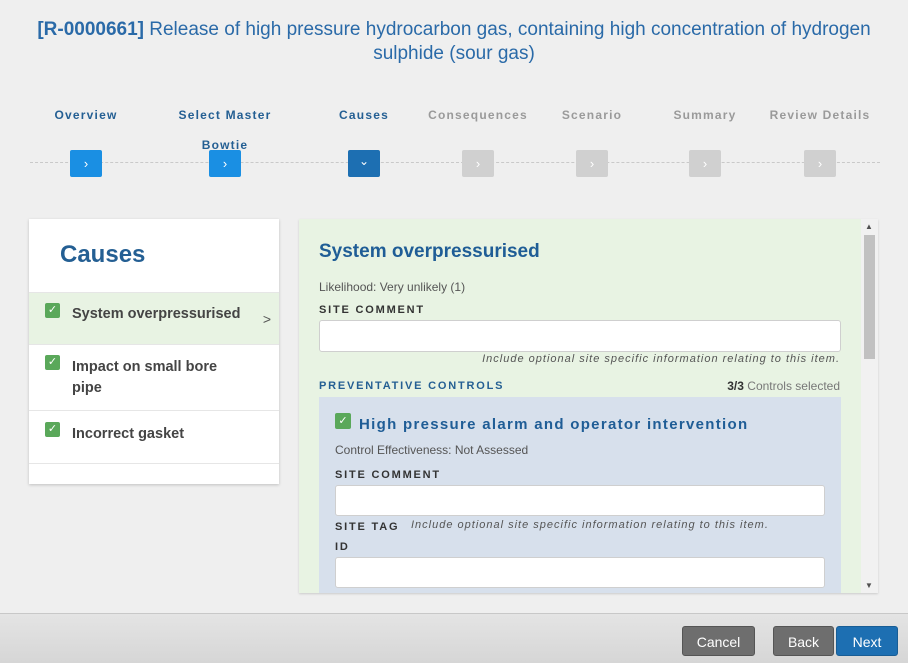 The image size is (908, 663). Describe the element at coordinates (103, 254) in the screenshot. I see `causes-title: Causes` at that location.